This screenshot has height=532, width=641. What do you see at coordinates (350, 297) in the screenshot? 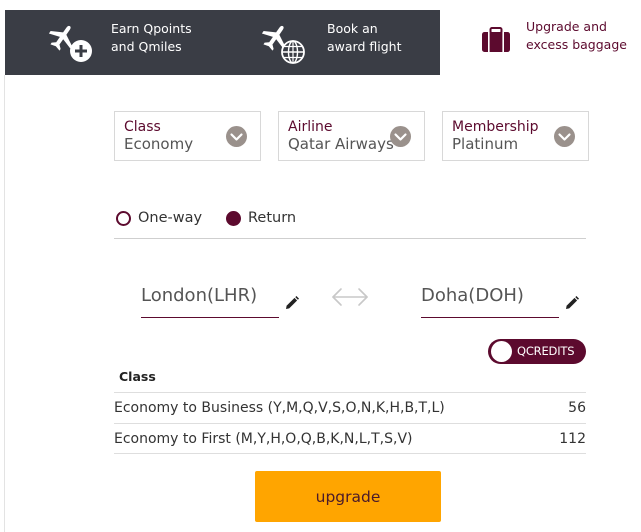
I see `swap-arrows-icon` at bounding box center [350, 297].